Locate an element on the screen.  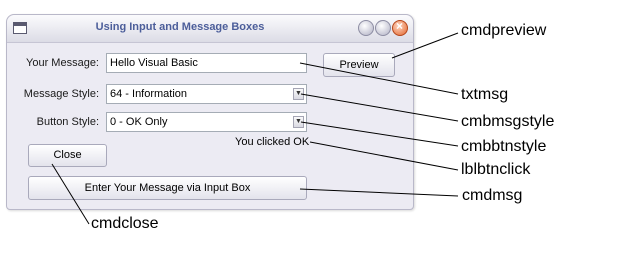
input-box-button: Enter Your Message via Input Box is located at coordinates (167, 188).